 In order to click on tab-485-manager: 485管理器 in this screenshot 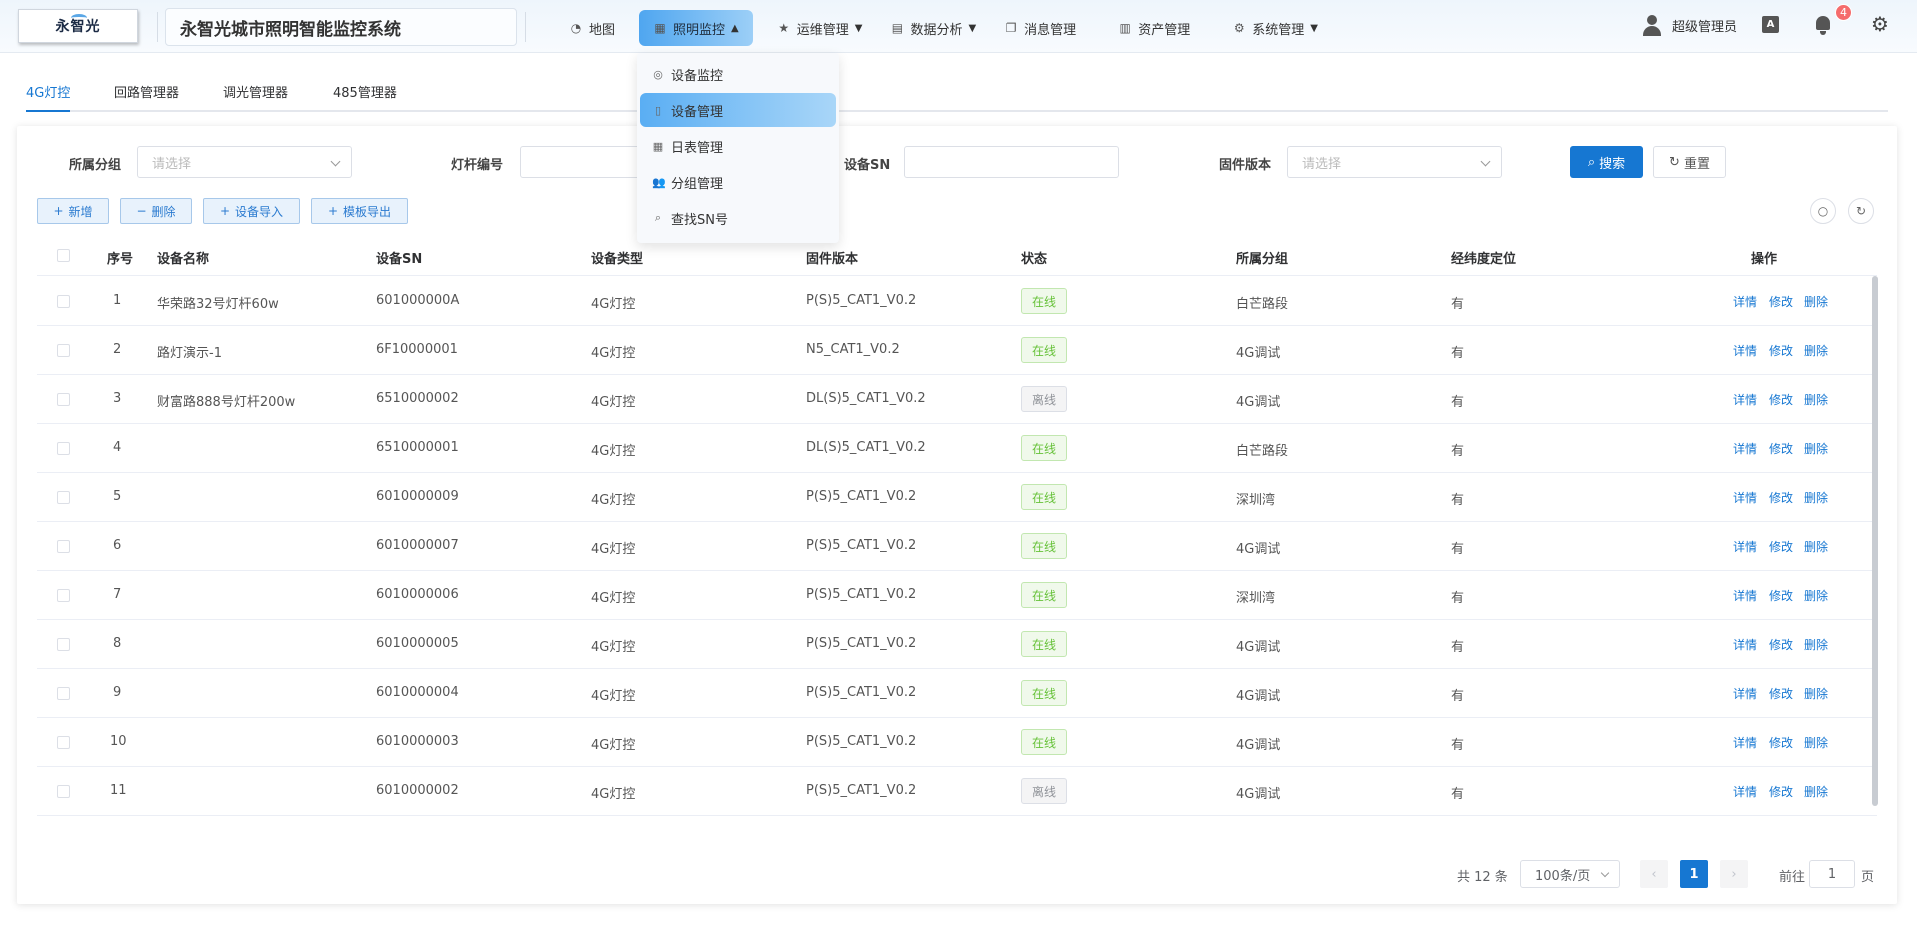, I will do `click(365, 97)`.